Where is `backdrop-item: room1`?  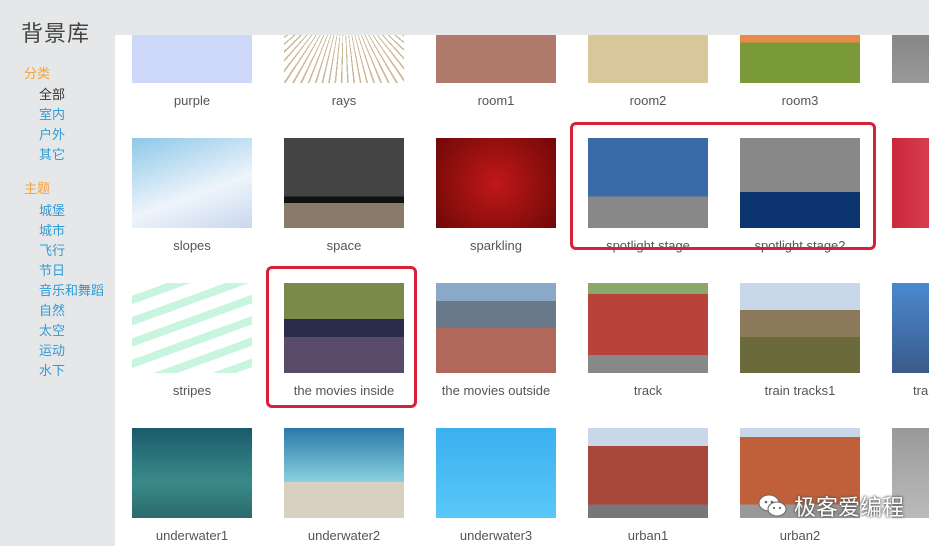 backdrop-item: room1 is located at coordinates (496, 71).